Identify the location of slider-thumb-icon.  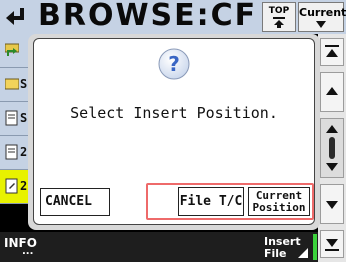
(332, 148).